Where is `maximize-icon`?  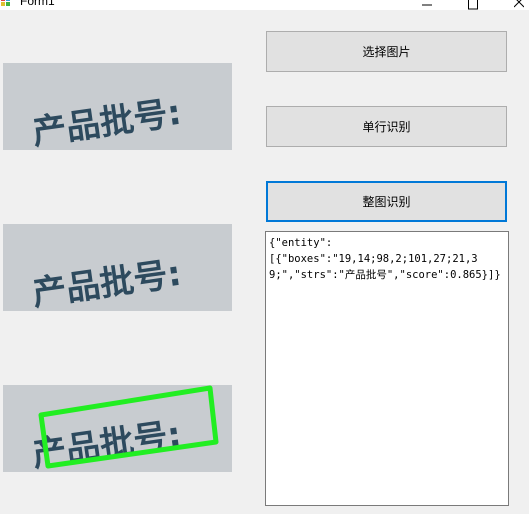
maximize-icon is located at coordinates (473, 5).